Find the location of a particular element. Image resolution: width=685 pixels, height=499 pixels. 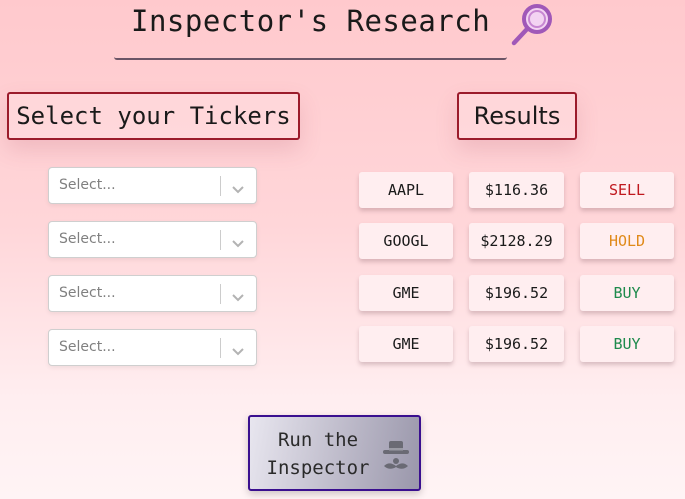

results-heading: Results is located at coordinates (517, 116).